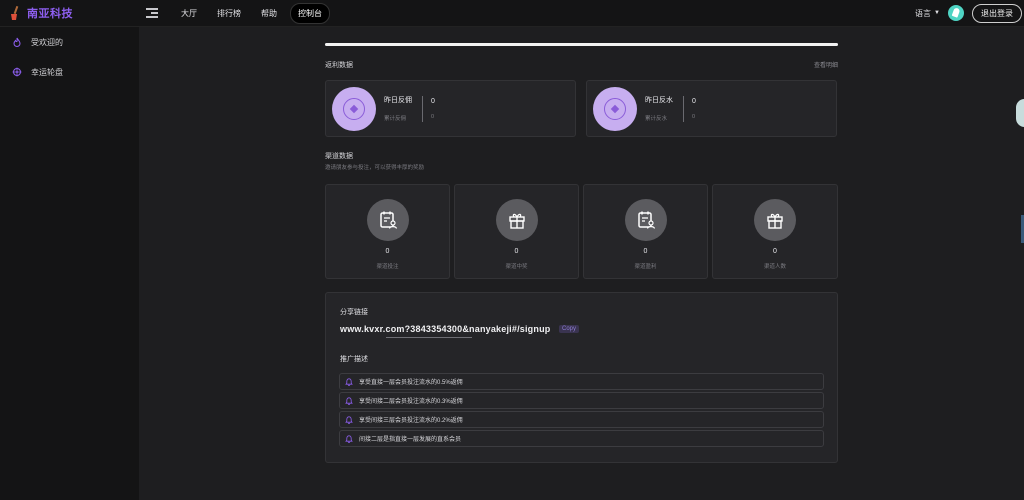 This screenshot has height=500, width=1024. Describe the element at coordinates (269, 13) in the screenshot. I see `nav-item-help: 帮助` at that location.